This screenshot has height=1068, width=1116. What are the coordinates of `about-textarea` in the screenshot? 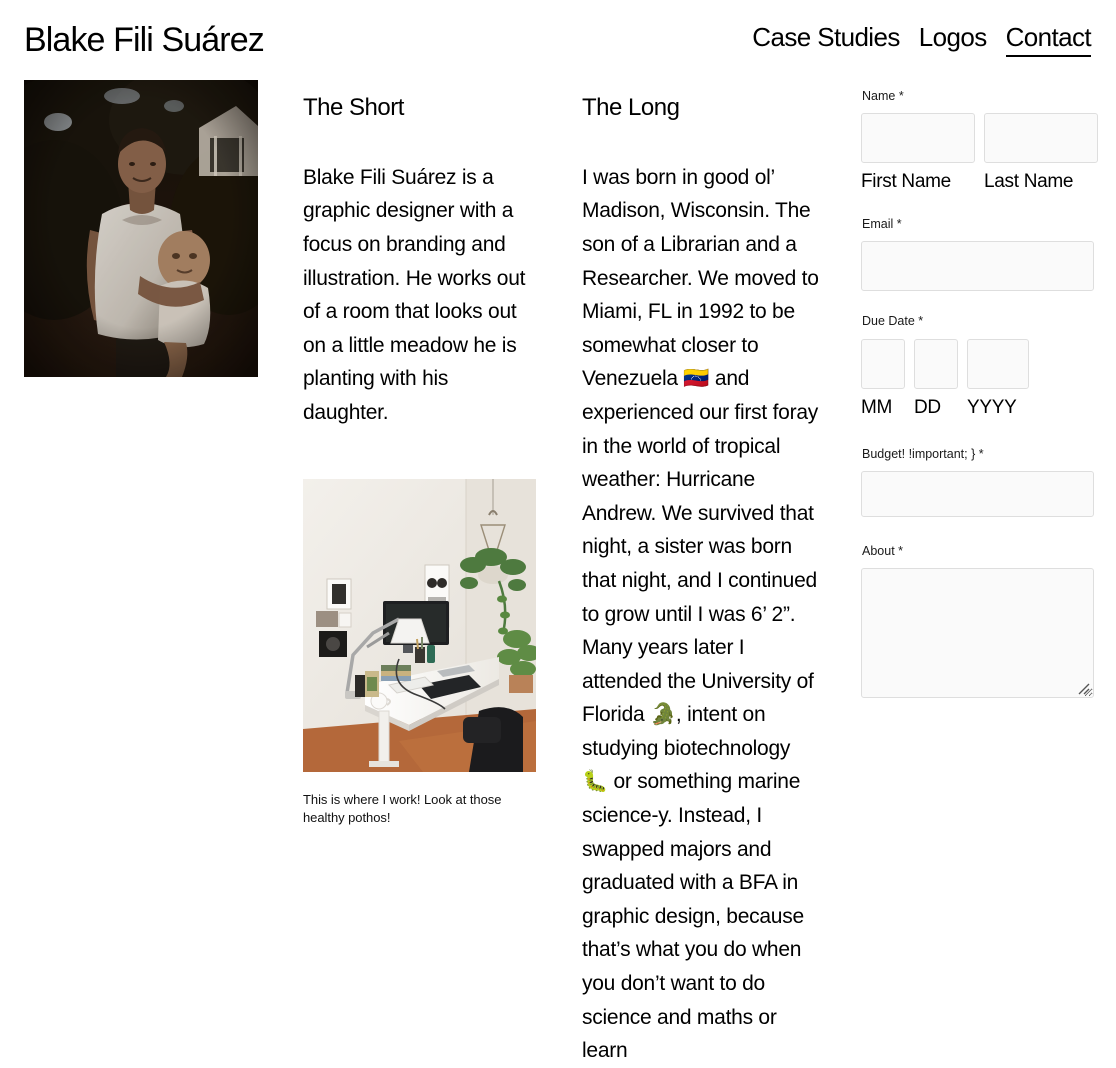 It's located at (977, 633).